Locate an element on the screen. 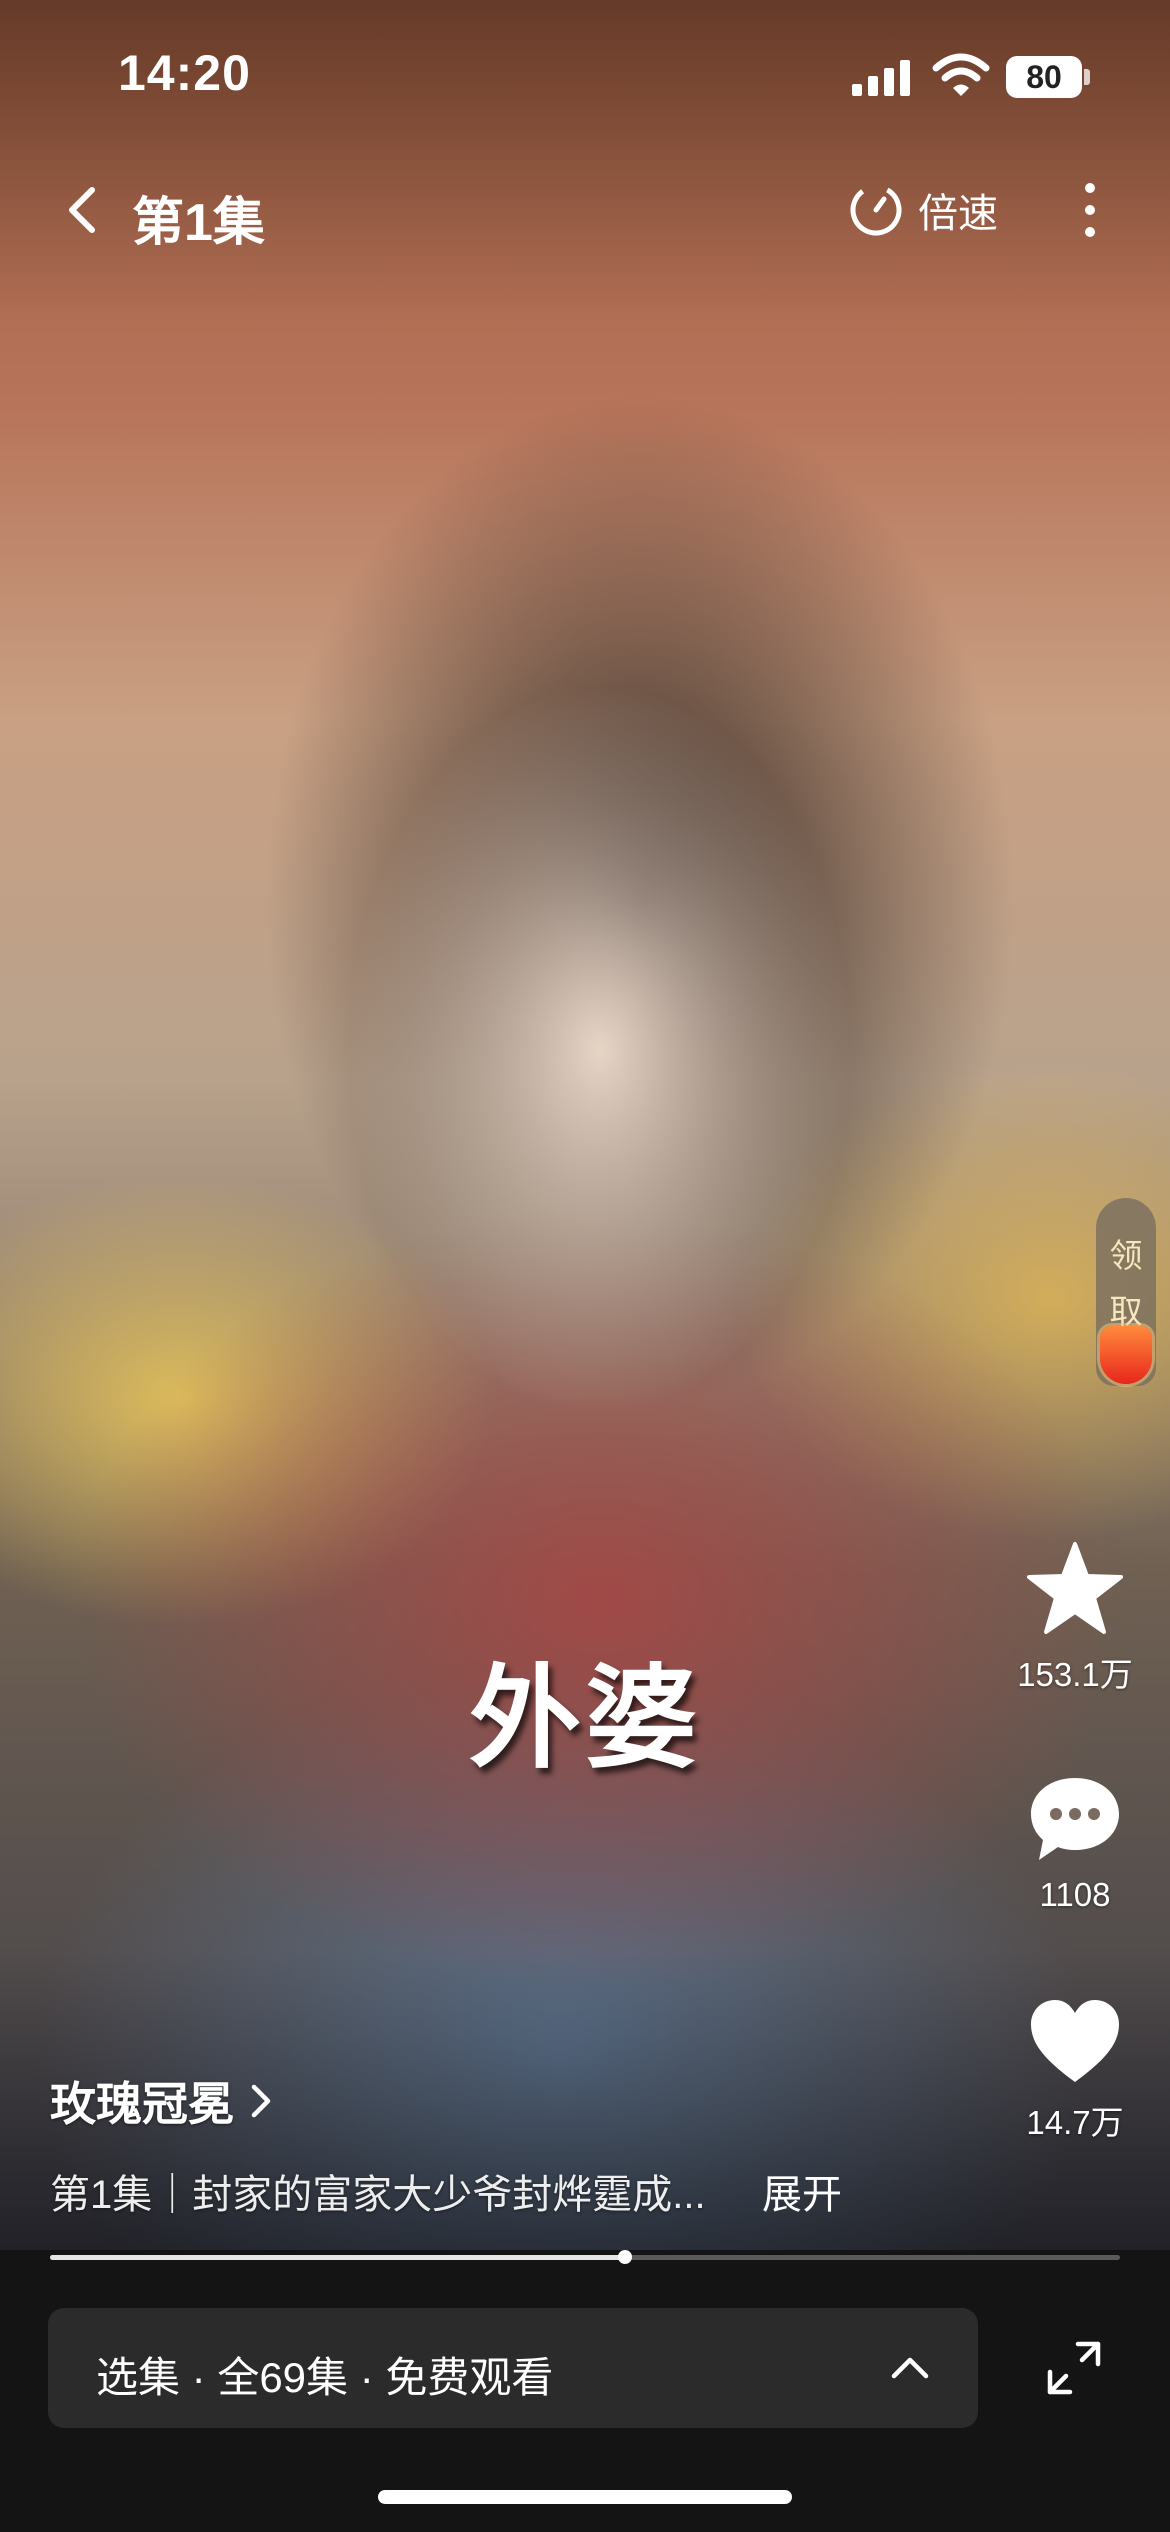  expand-description-link: 展开 is located at coordinates (802, 2191).